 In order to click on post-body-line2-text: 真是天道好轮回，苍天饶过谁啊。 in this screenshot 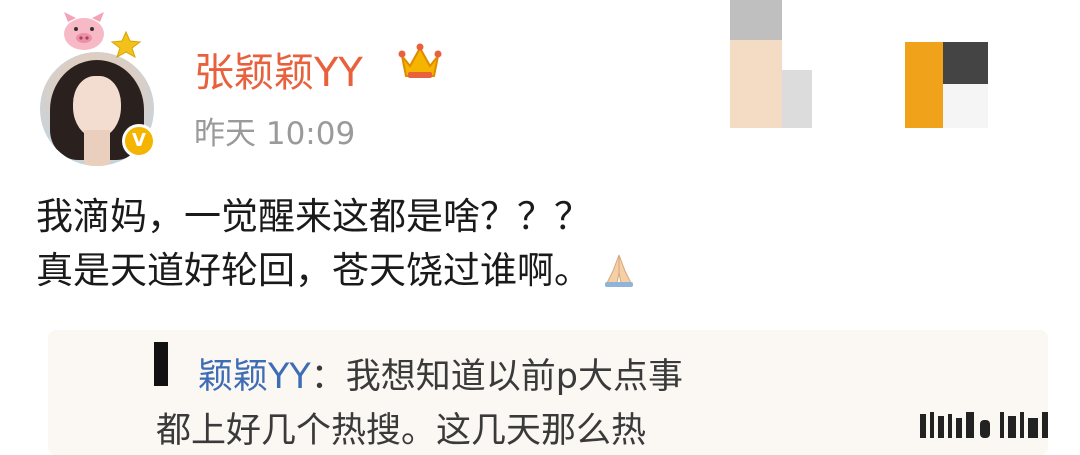, I will do `click(313, 270)`.